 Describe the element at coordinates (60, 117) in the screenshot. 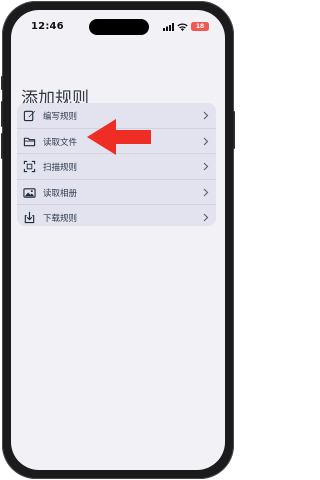

I see `menu-item-label: 编写规则` at that location.